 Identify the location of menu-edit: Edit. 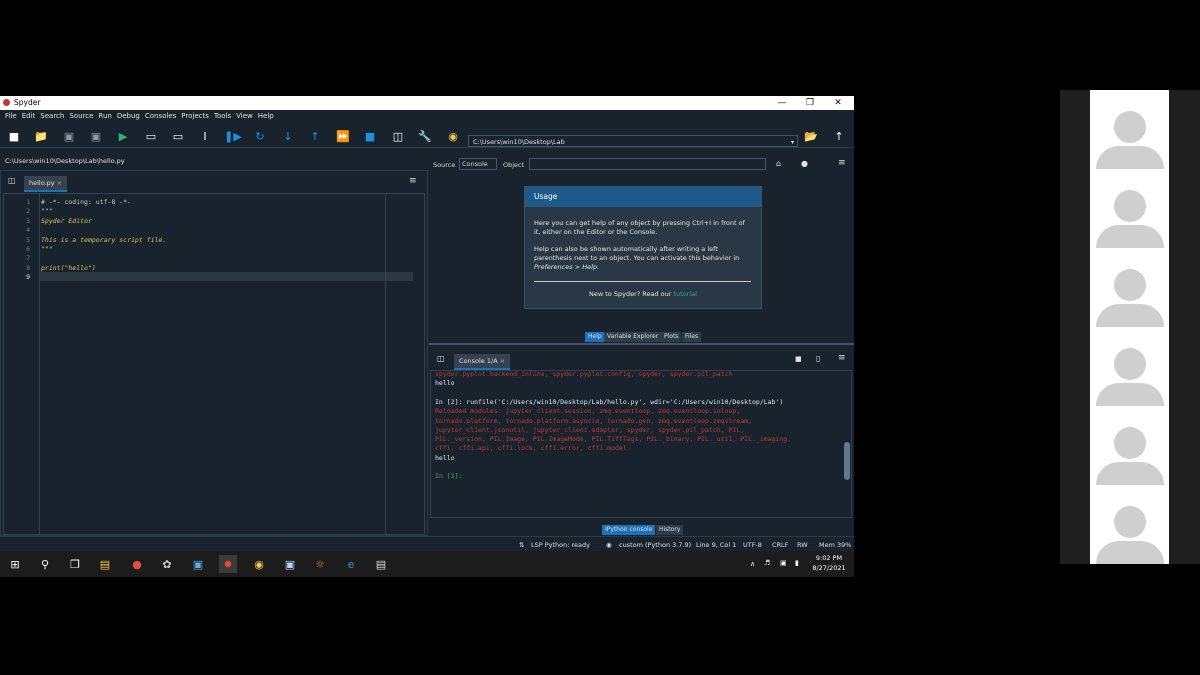
(29, 116).